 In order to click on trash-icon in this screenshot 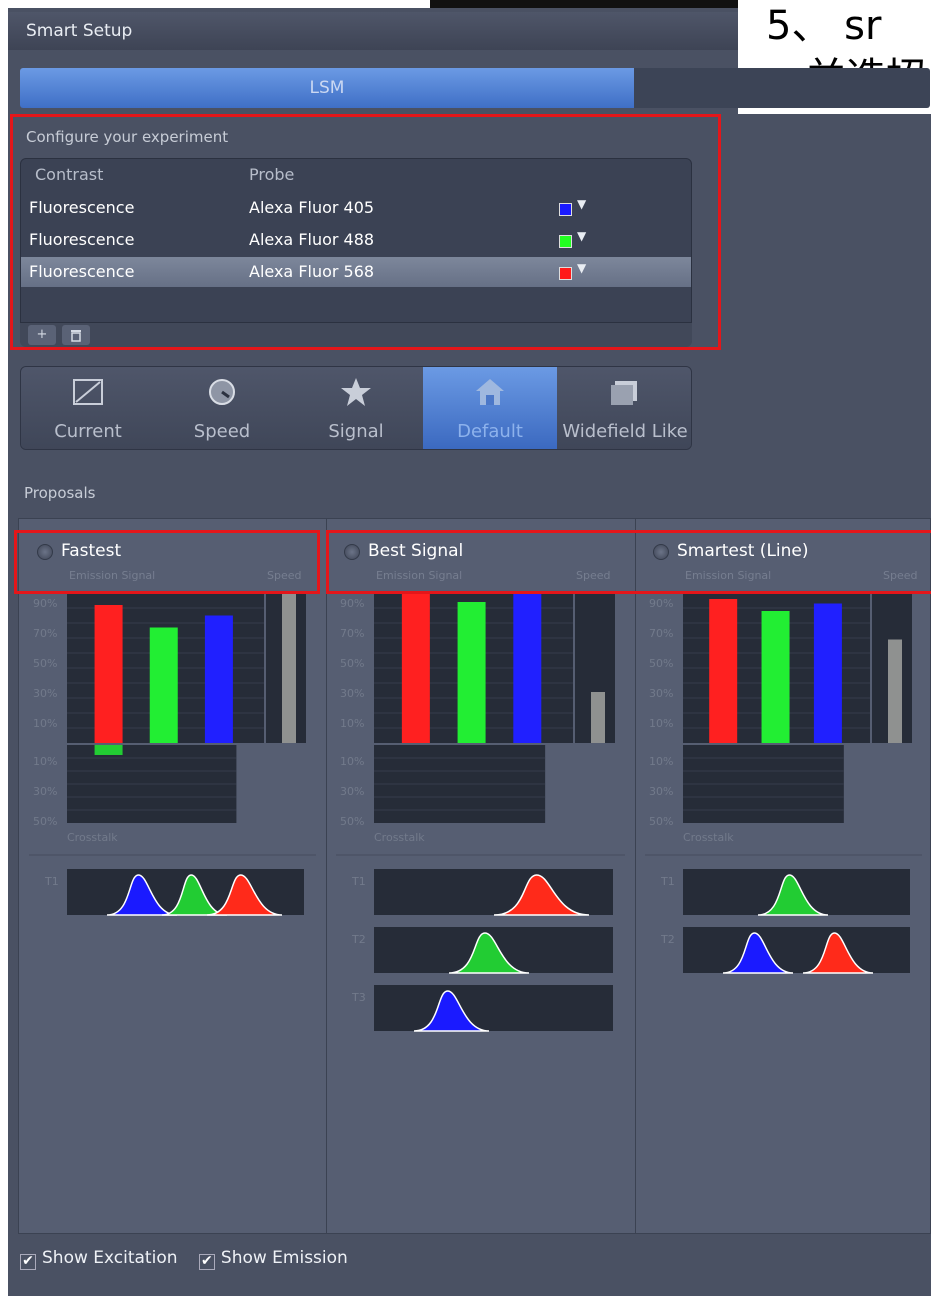, I will do `click(76, 335)`.